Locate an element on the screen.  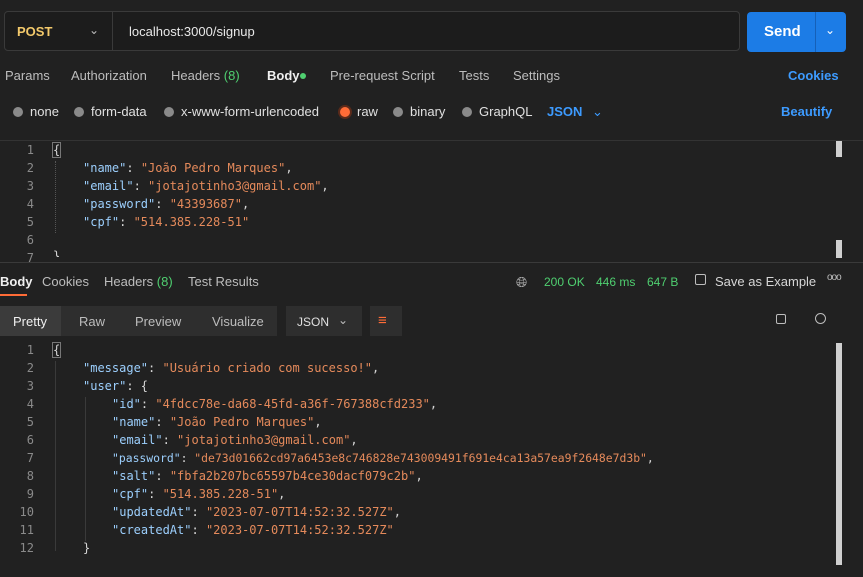
radio-form-data-label: form-data is located at coordinates (119, 111).